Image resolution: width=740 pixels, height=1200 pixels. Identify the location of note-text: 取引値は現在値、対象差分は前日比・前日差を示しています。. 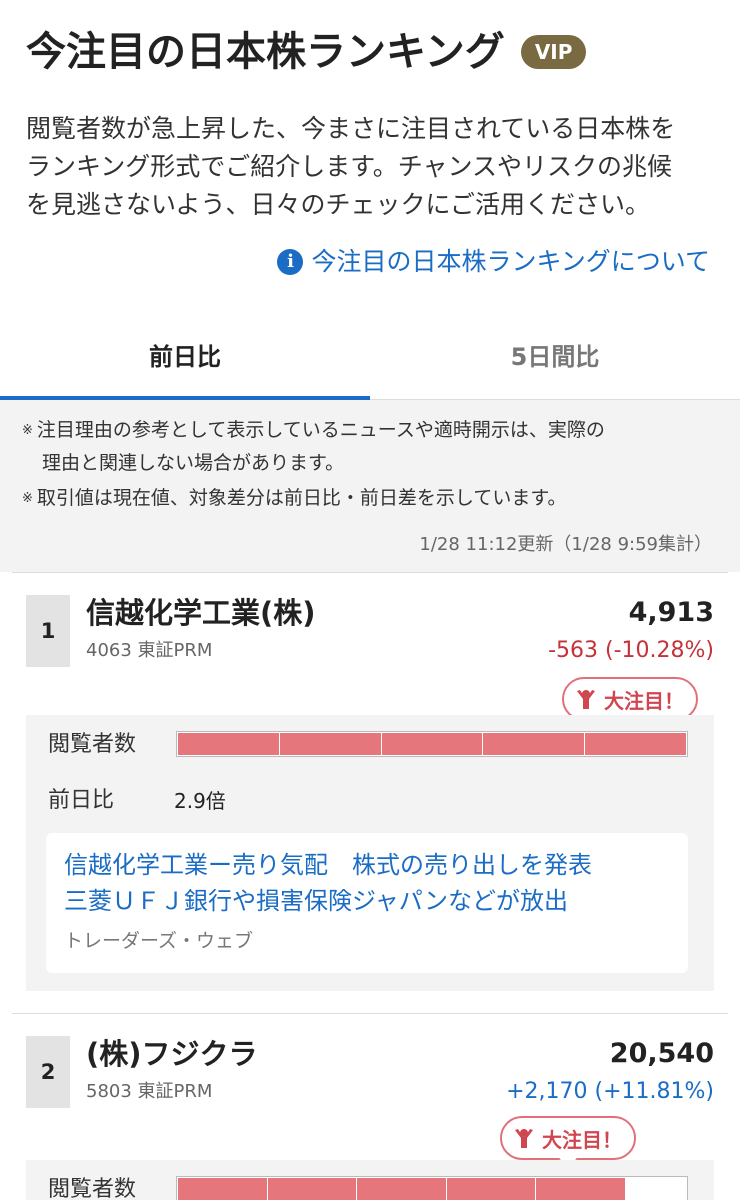
(301, 498).